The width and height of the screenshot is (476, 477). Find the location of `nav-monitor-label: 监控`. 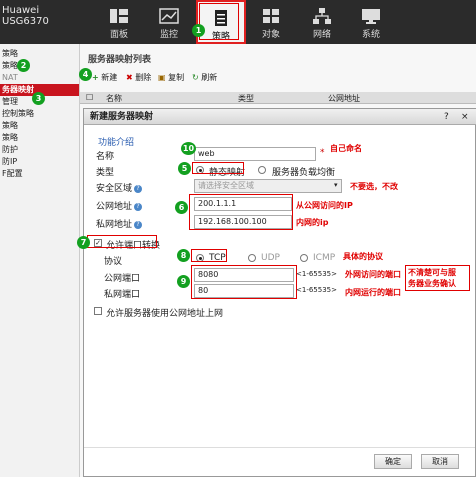

nav-monitor-label: 监控 is located at coordinates (168, 35).